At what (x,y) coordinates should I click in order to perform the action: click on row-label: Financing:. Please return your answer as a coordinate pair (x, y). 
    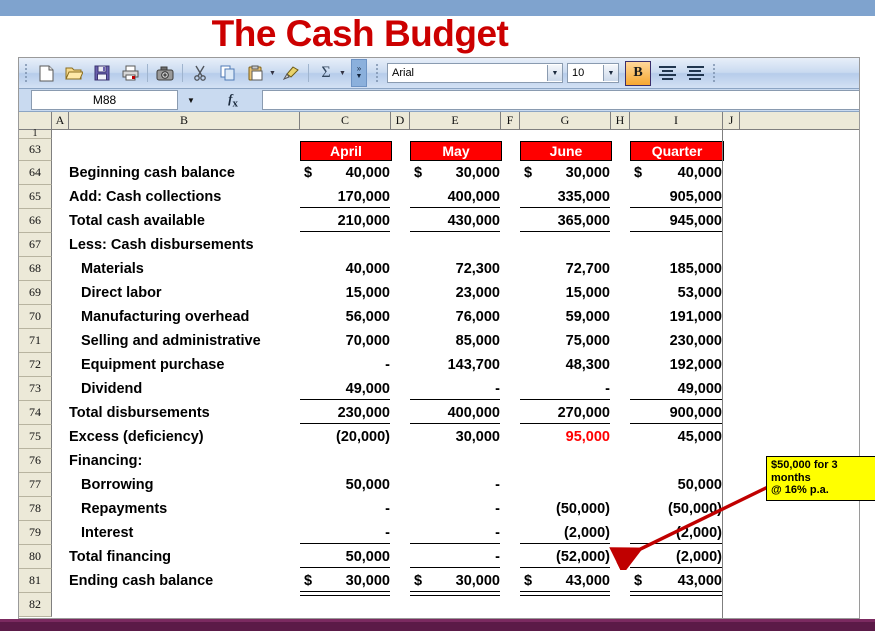
    Looking at the image, I should click on (184, 460).